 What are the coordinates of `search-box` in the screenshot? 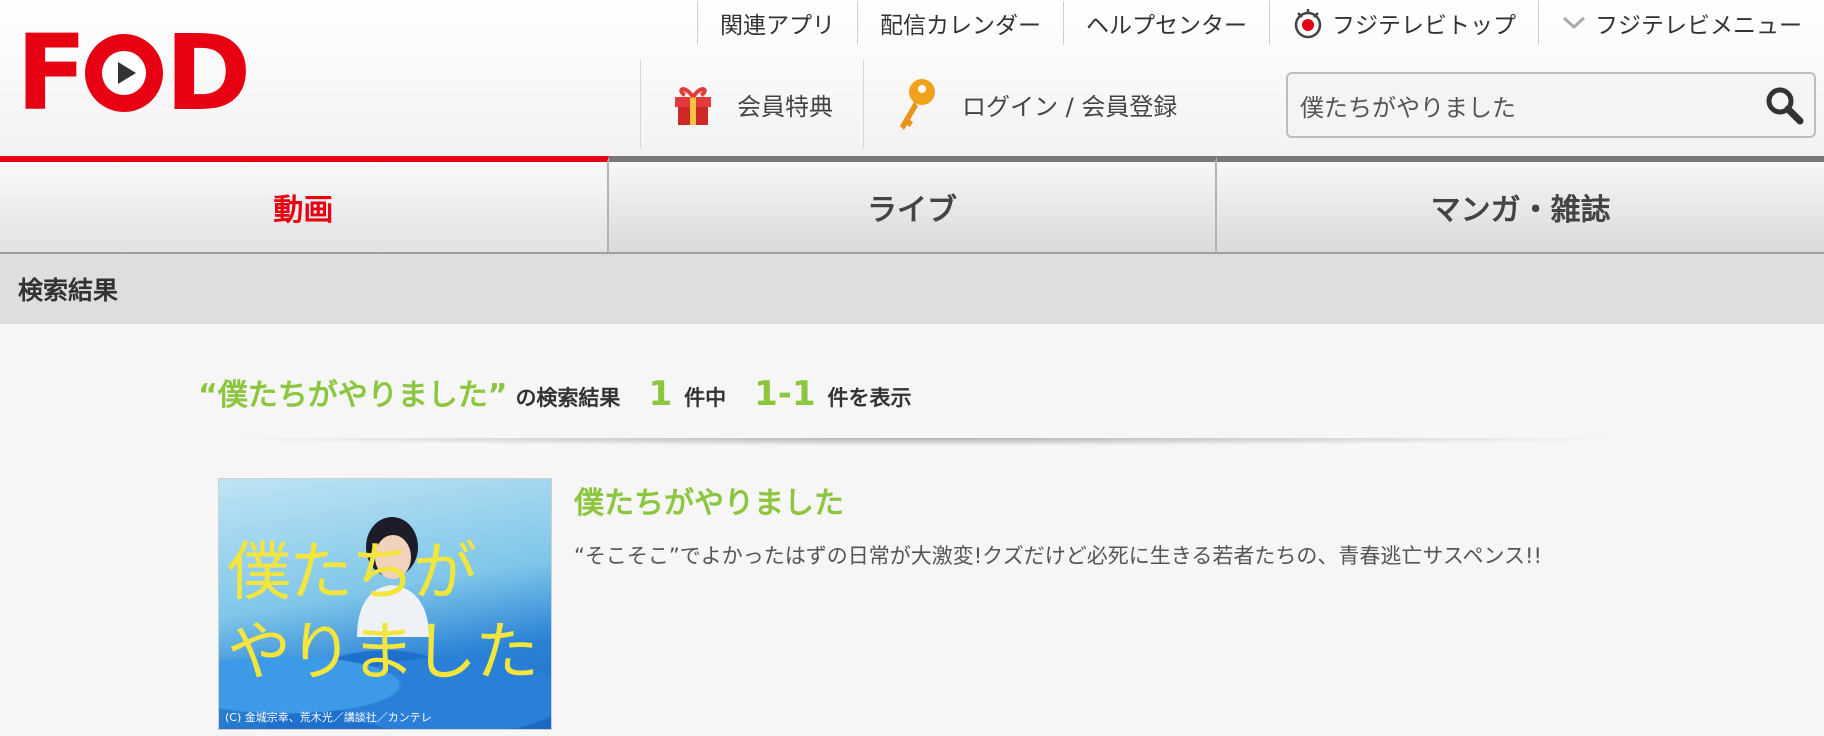 It's located at (1551, 105).